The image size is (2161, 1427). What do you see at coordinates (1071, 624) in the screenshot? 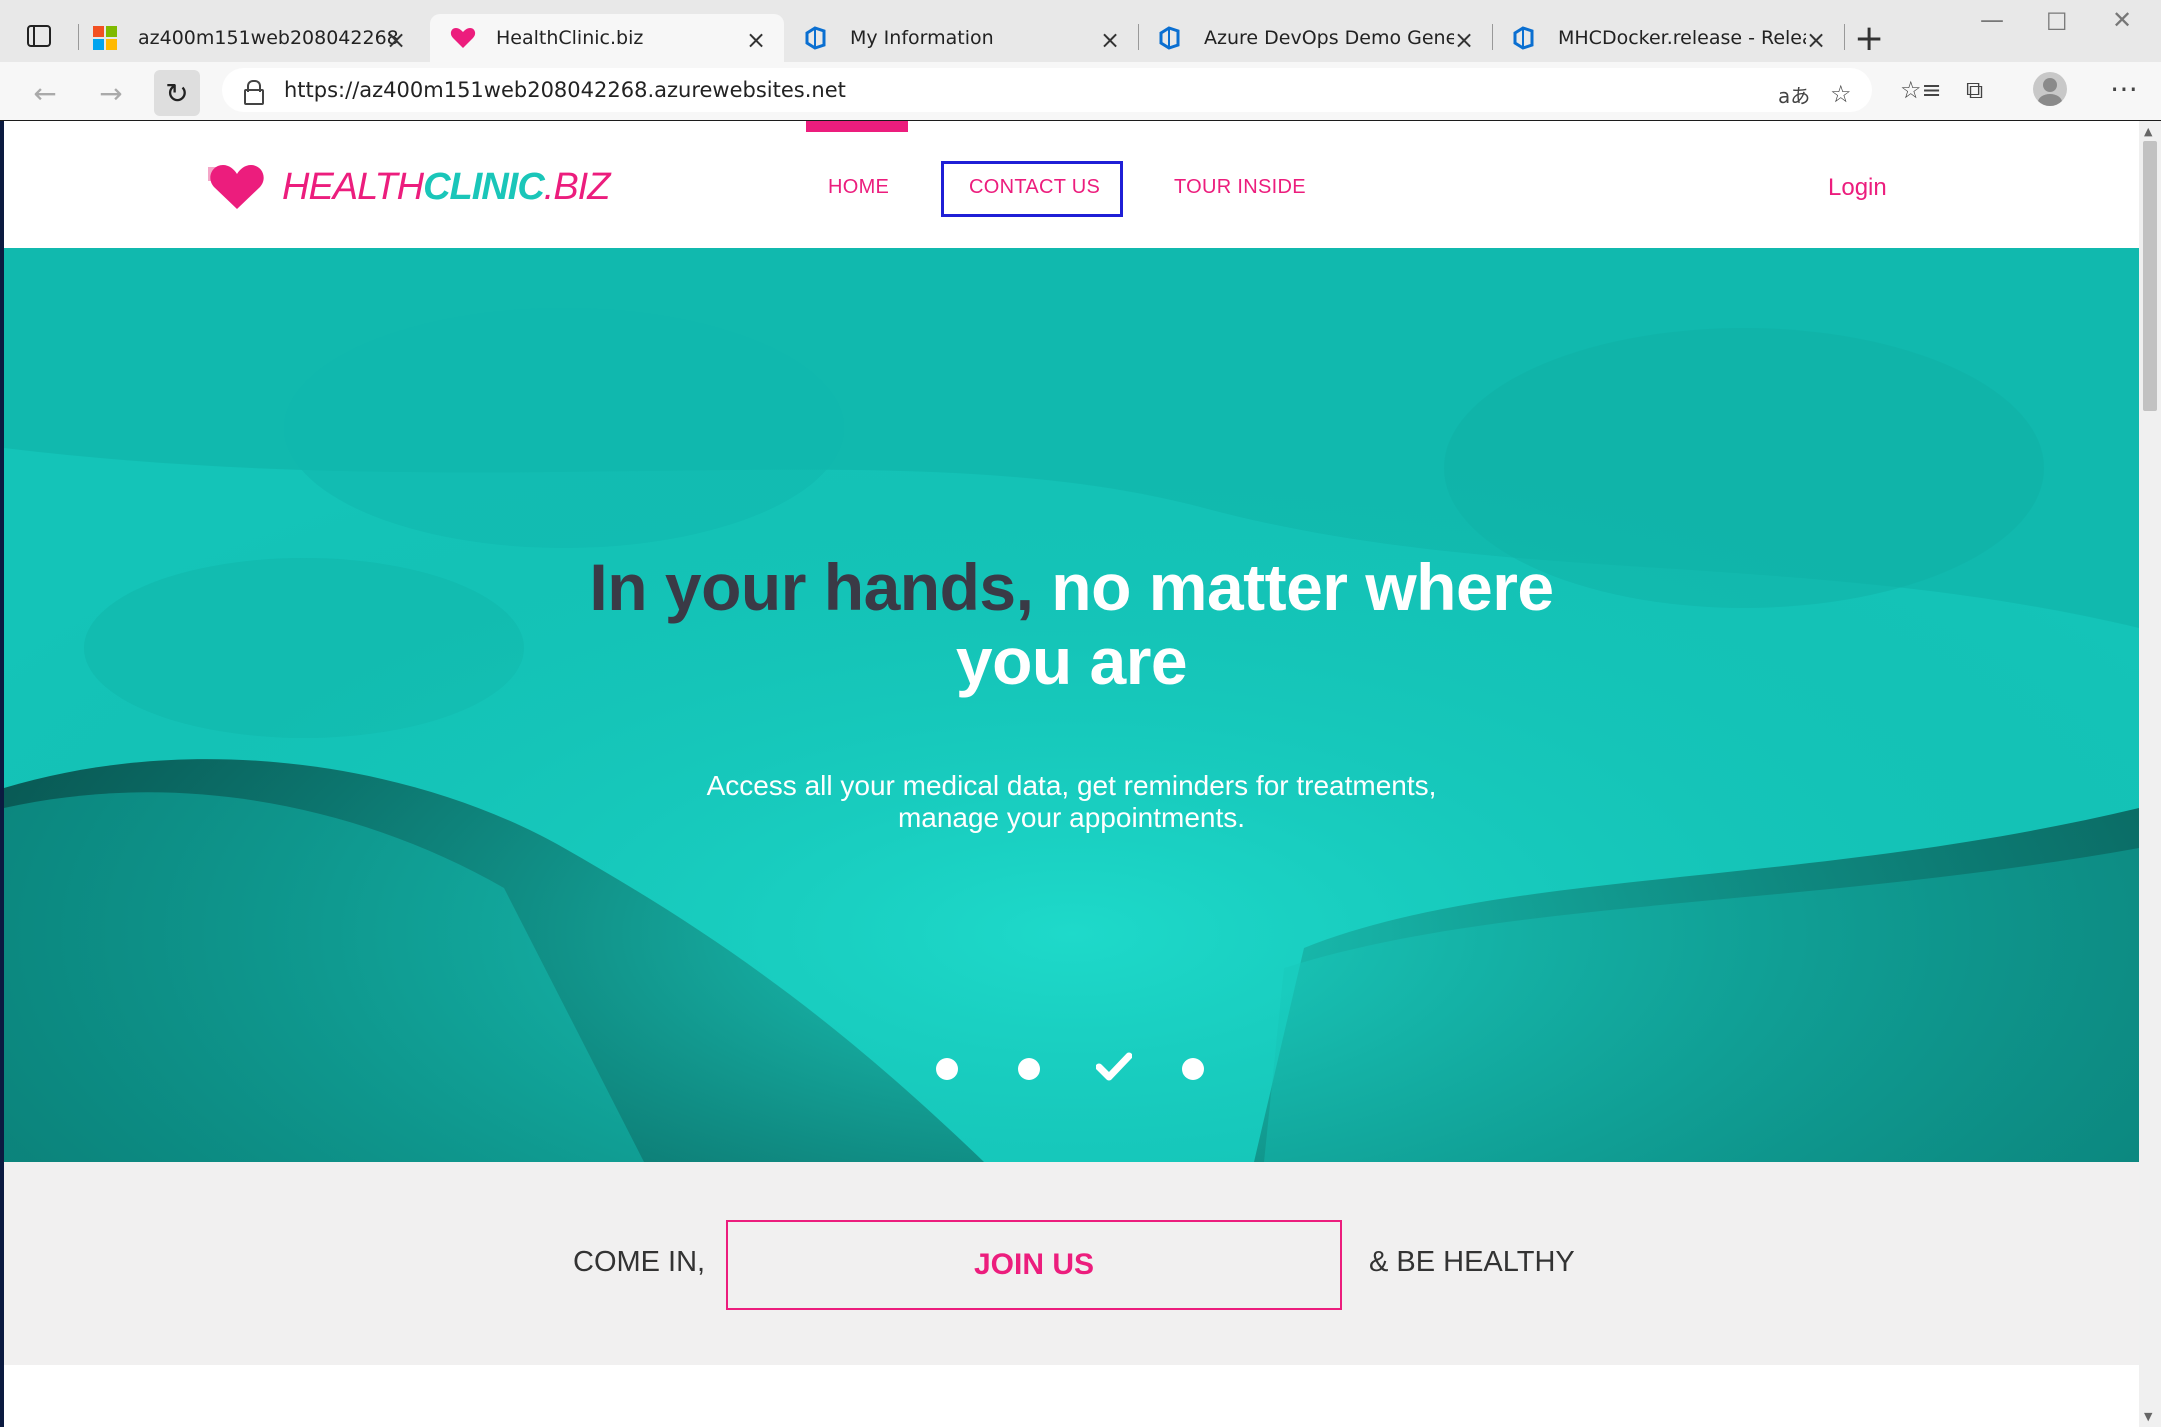
I see `hero-title: In your hands, no matter where you are` at bounding box center [1071, 624].